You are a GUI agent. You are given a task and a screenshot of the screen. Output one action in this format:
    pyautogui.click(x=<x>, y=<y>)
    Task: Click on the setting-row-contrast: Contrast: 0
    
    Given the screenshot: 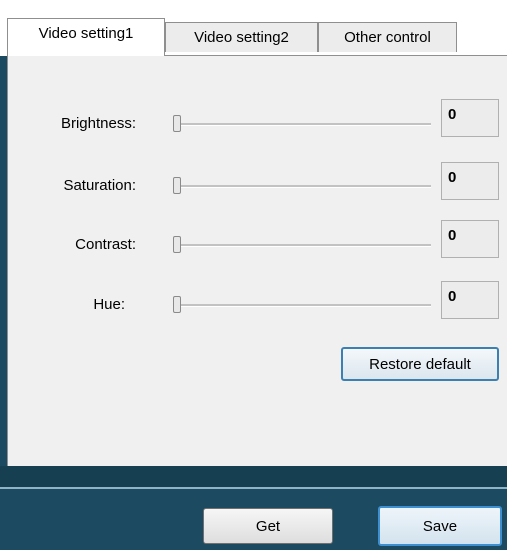 What is the action you would take?
    pyautogui.click(x=257, y=244)
    